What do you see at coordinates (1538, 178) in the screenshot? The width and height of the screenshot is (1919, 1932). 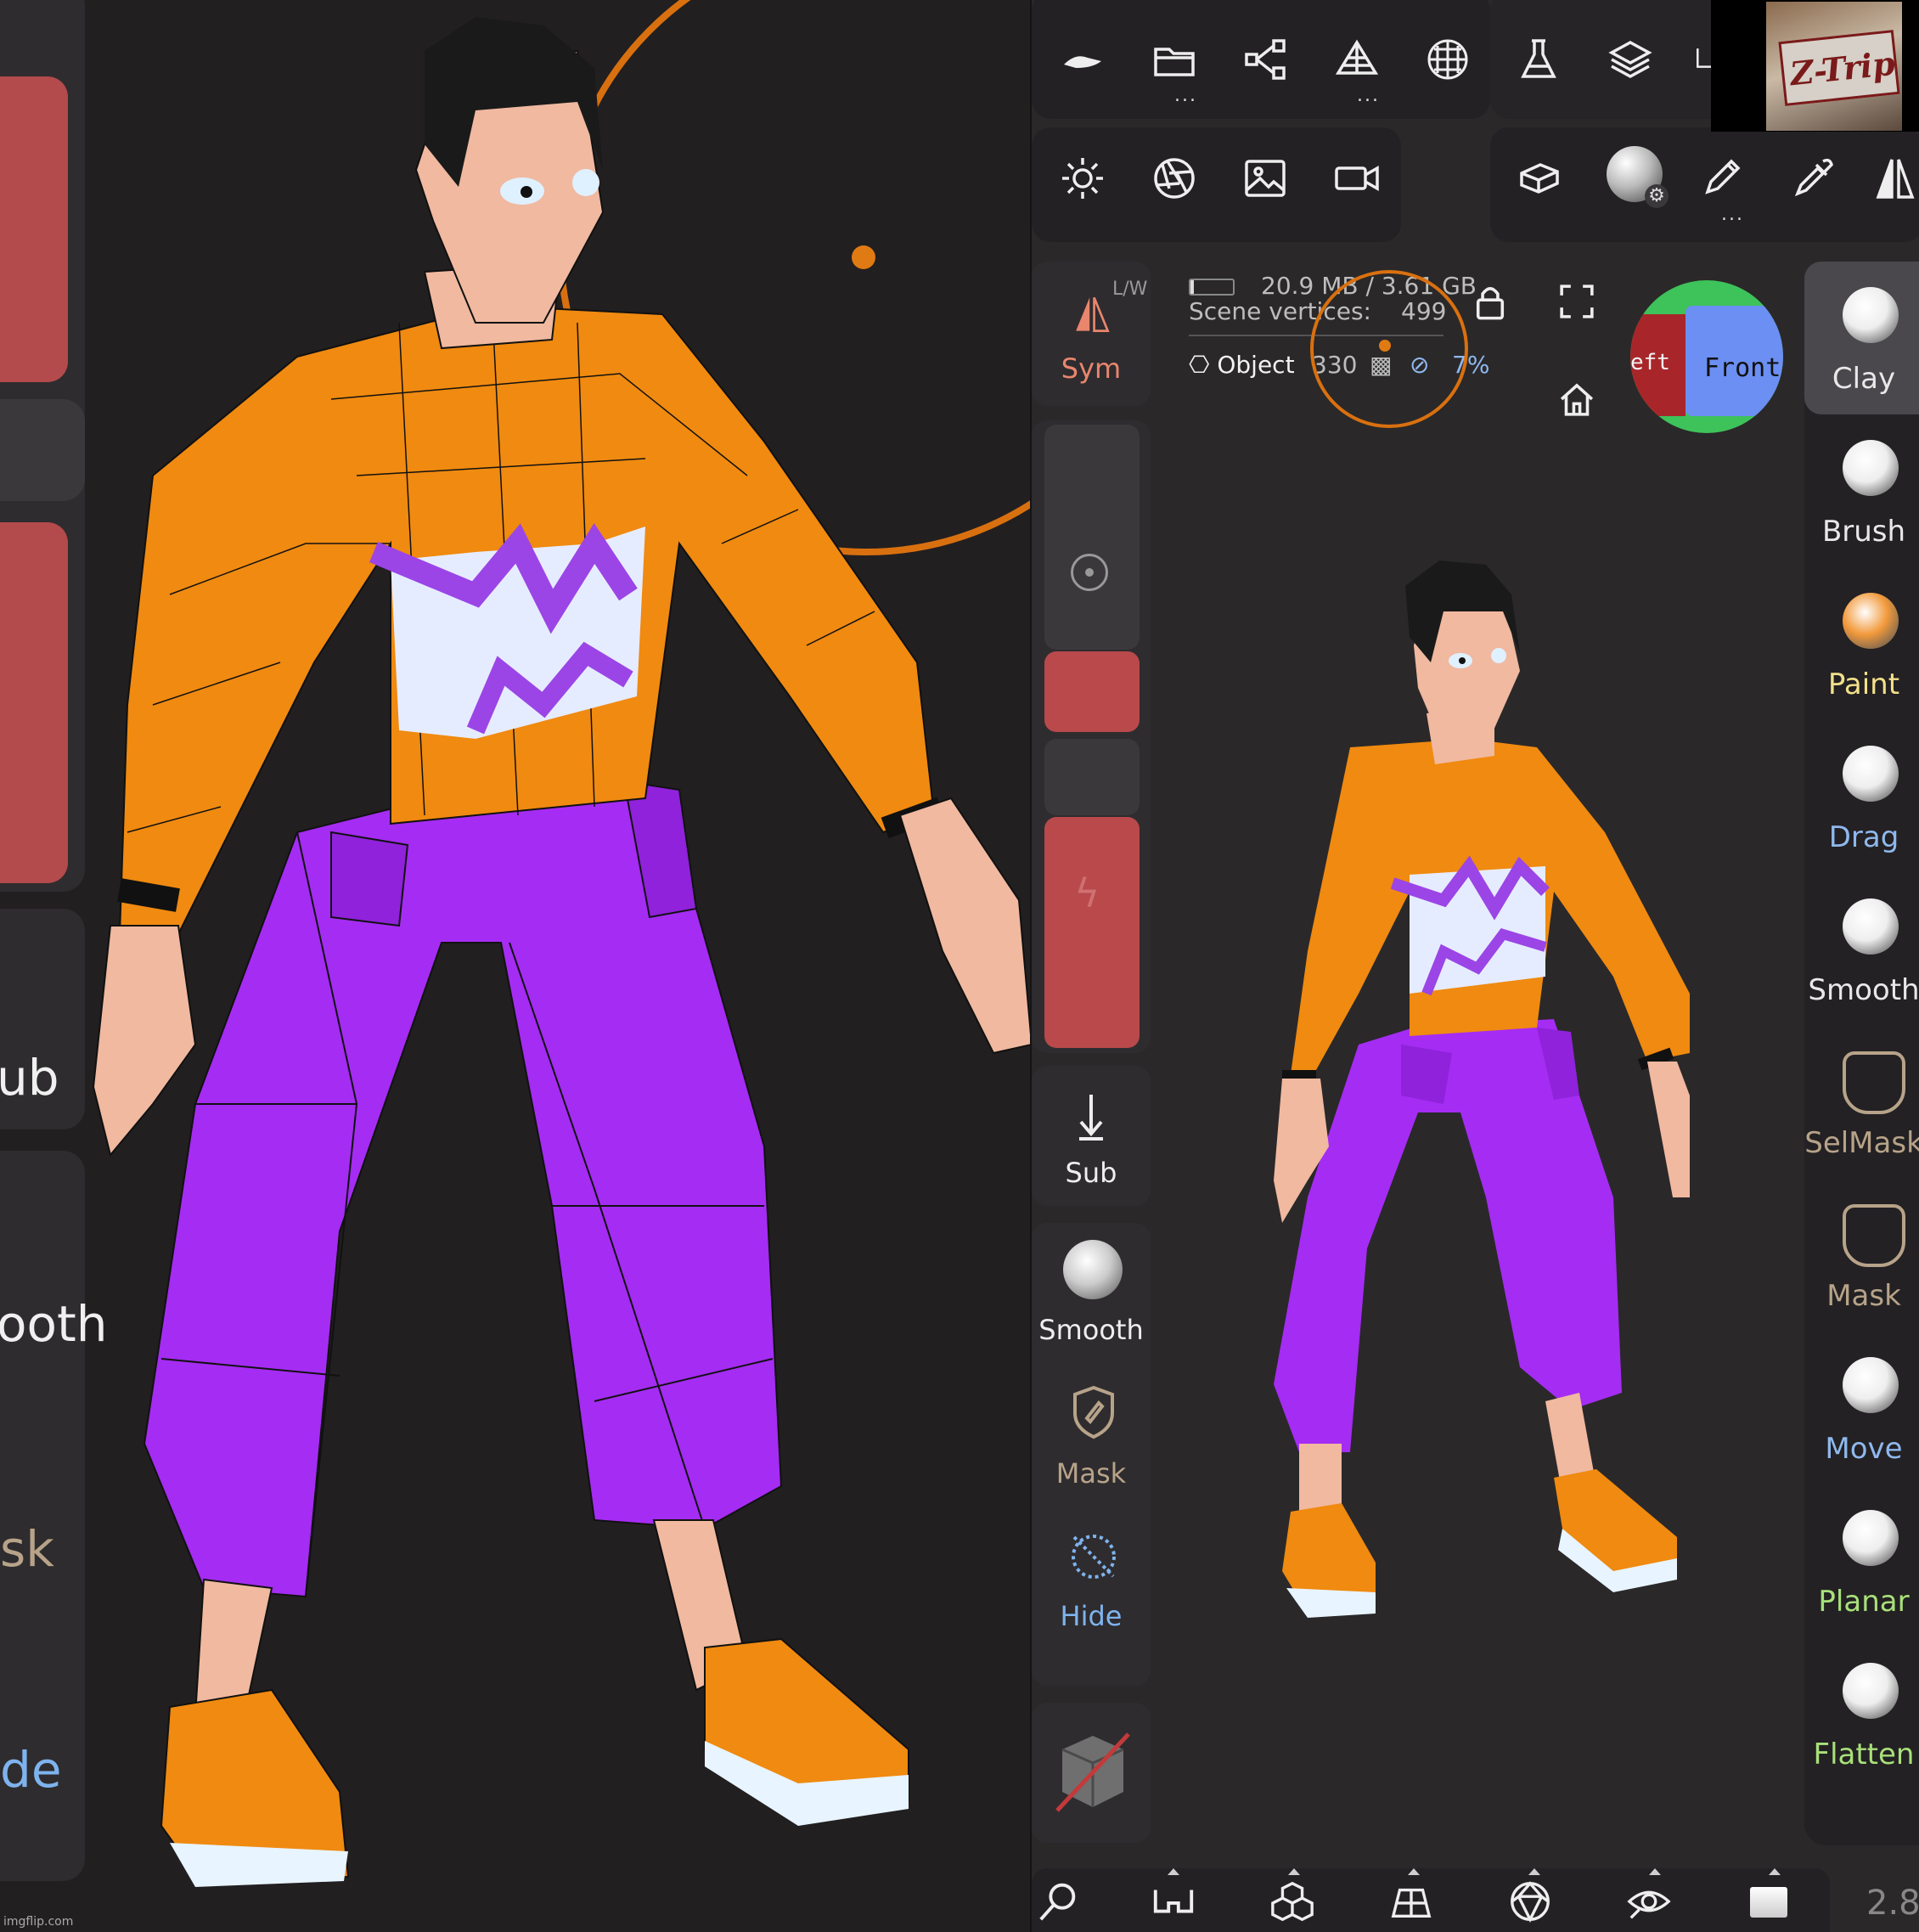 I see `box-flat-icon` at bounding box center [1538, 178].